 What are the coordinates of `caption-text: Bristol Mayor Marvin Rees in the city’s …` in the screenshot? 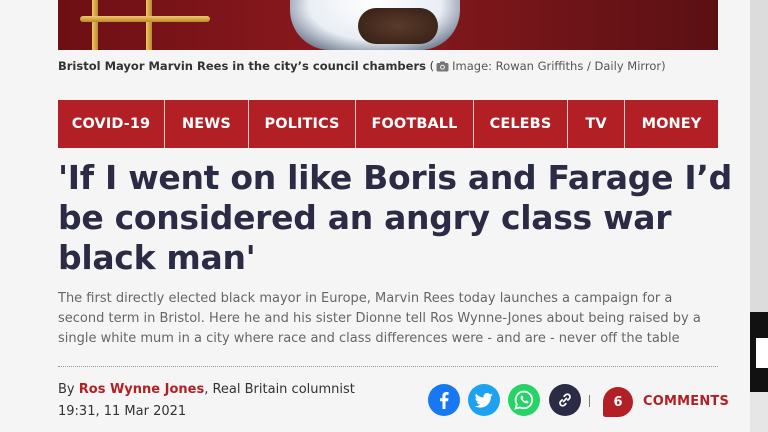 It's located at (242, 66).